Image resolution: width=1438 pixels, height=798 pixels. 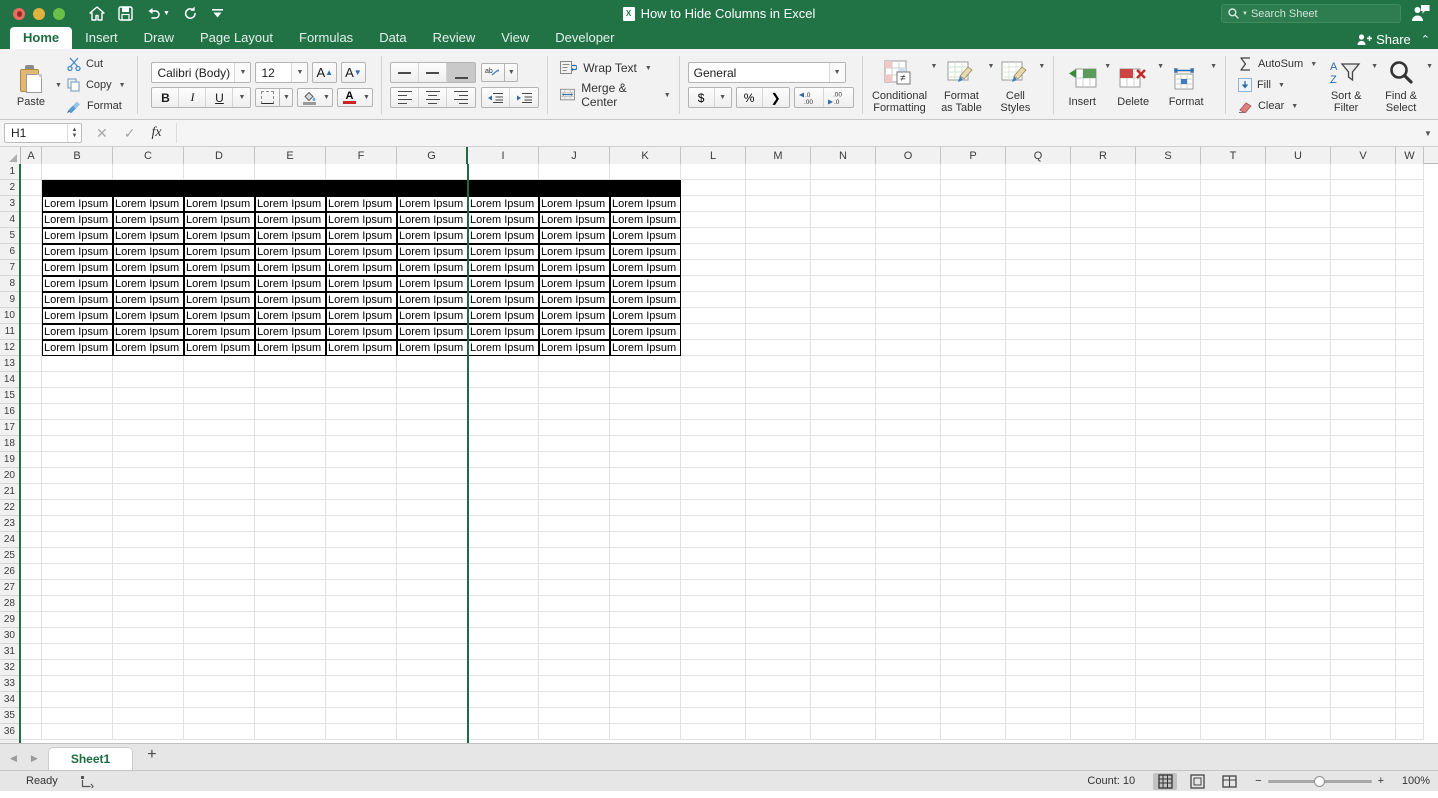 What do you see at coordinates (31, 428) in the screenshot?
I see `cell-A17` at bounding box center [31, 428].